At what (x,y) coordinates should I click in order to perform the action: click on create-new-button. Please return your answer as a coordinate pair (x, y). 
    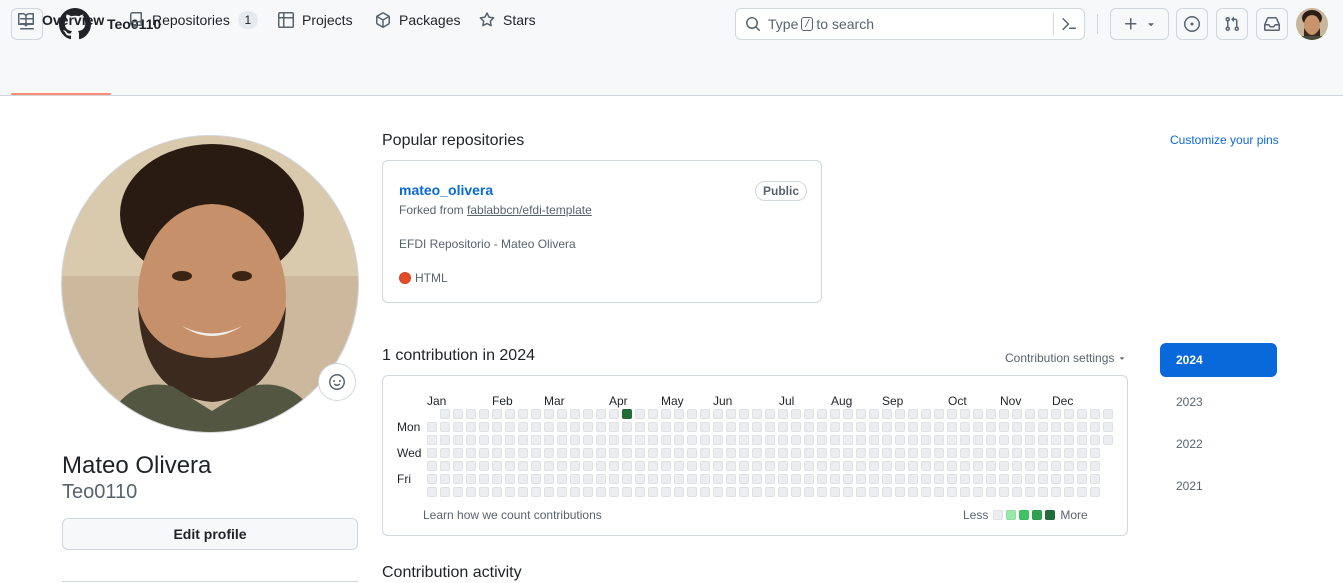
    Looking at the image, I should click on (1139, 24).